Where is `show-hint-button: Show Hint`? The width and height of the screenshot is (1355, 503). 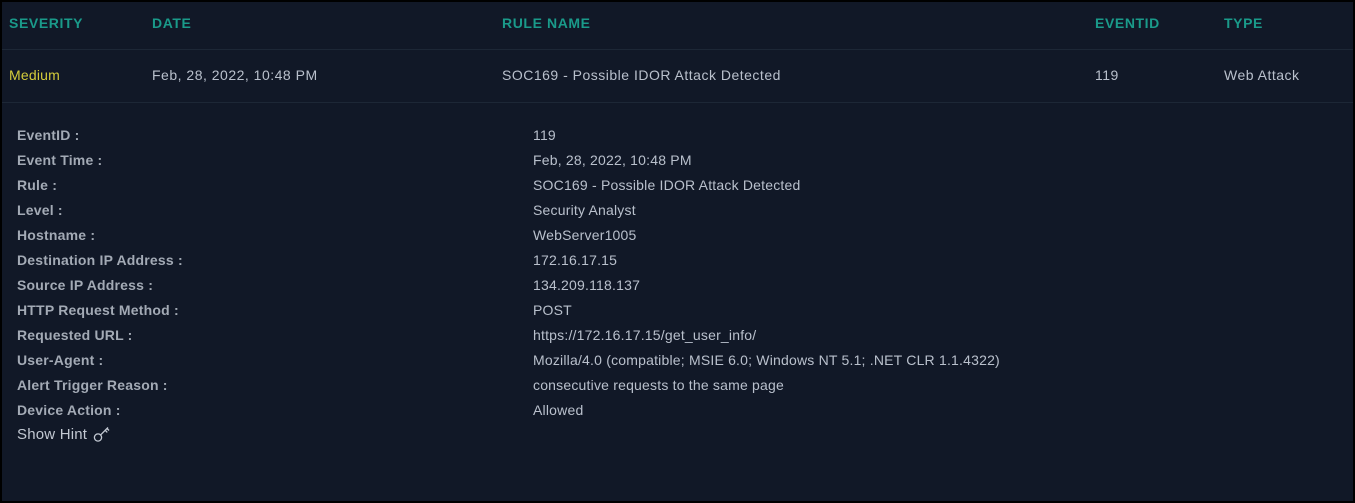 show-hint-button: Show Hint is located at coordinates (64, 434).